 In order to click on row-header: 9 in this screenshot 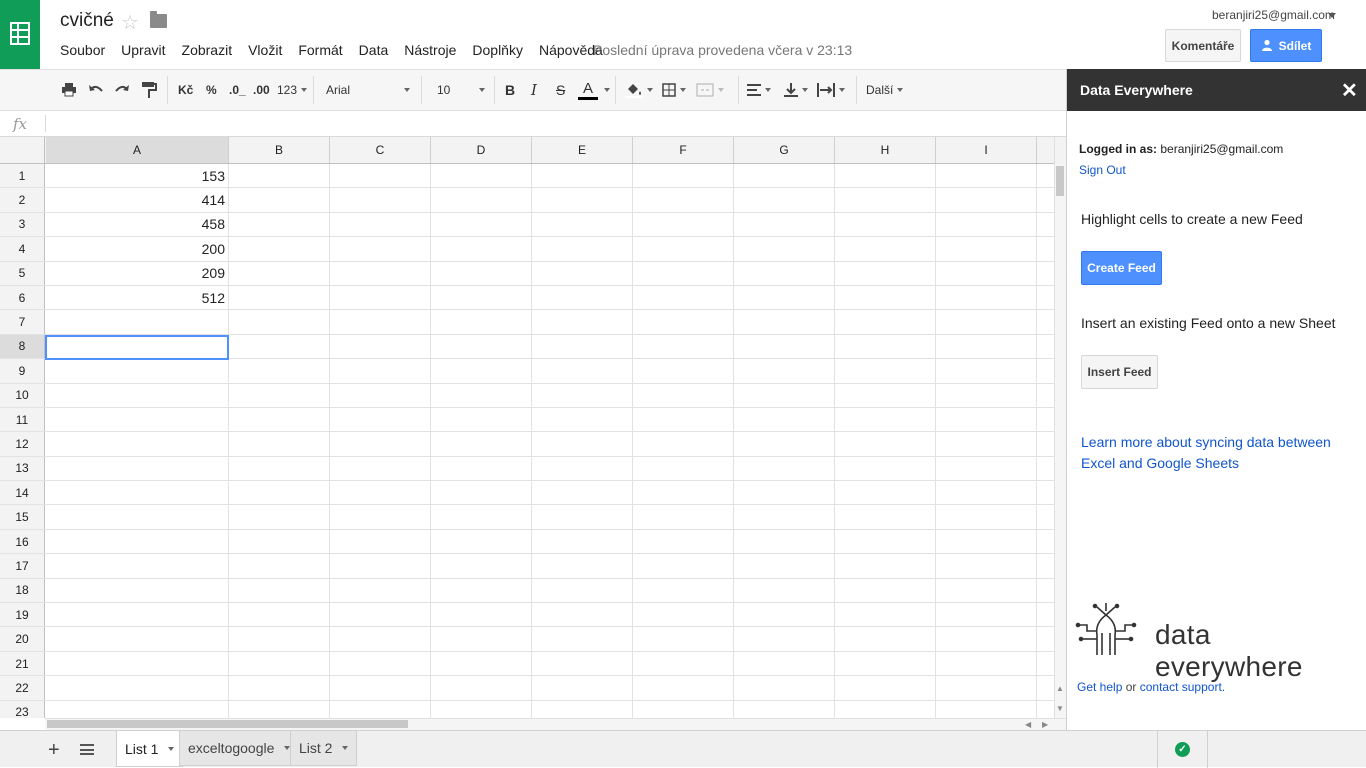, I will do `click(22, 371)`.